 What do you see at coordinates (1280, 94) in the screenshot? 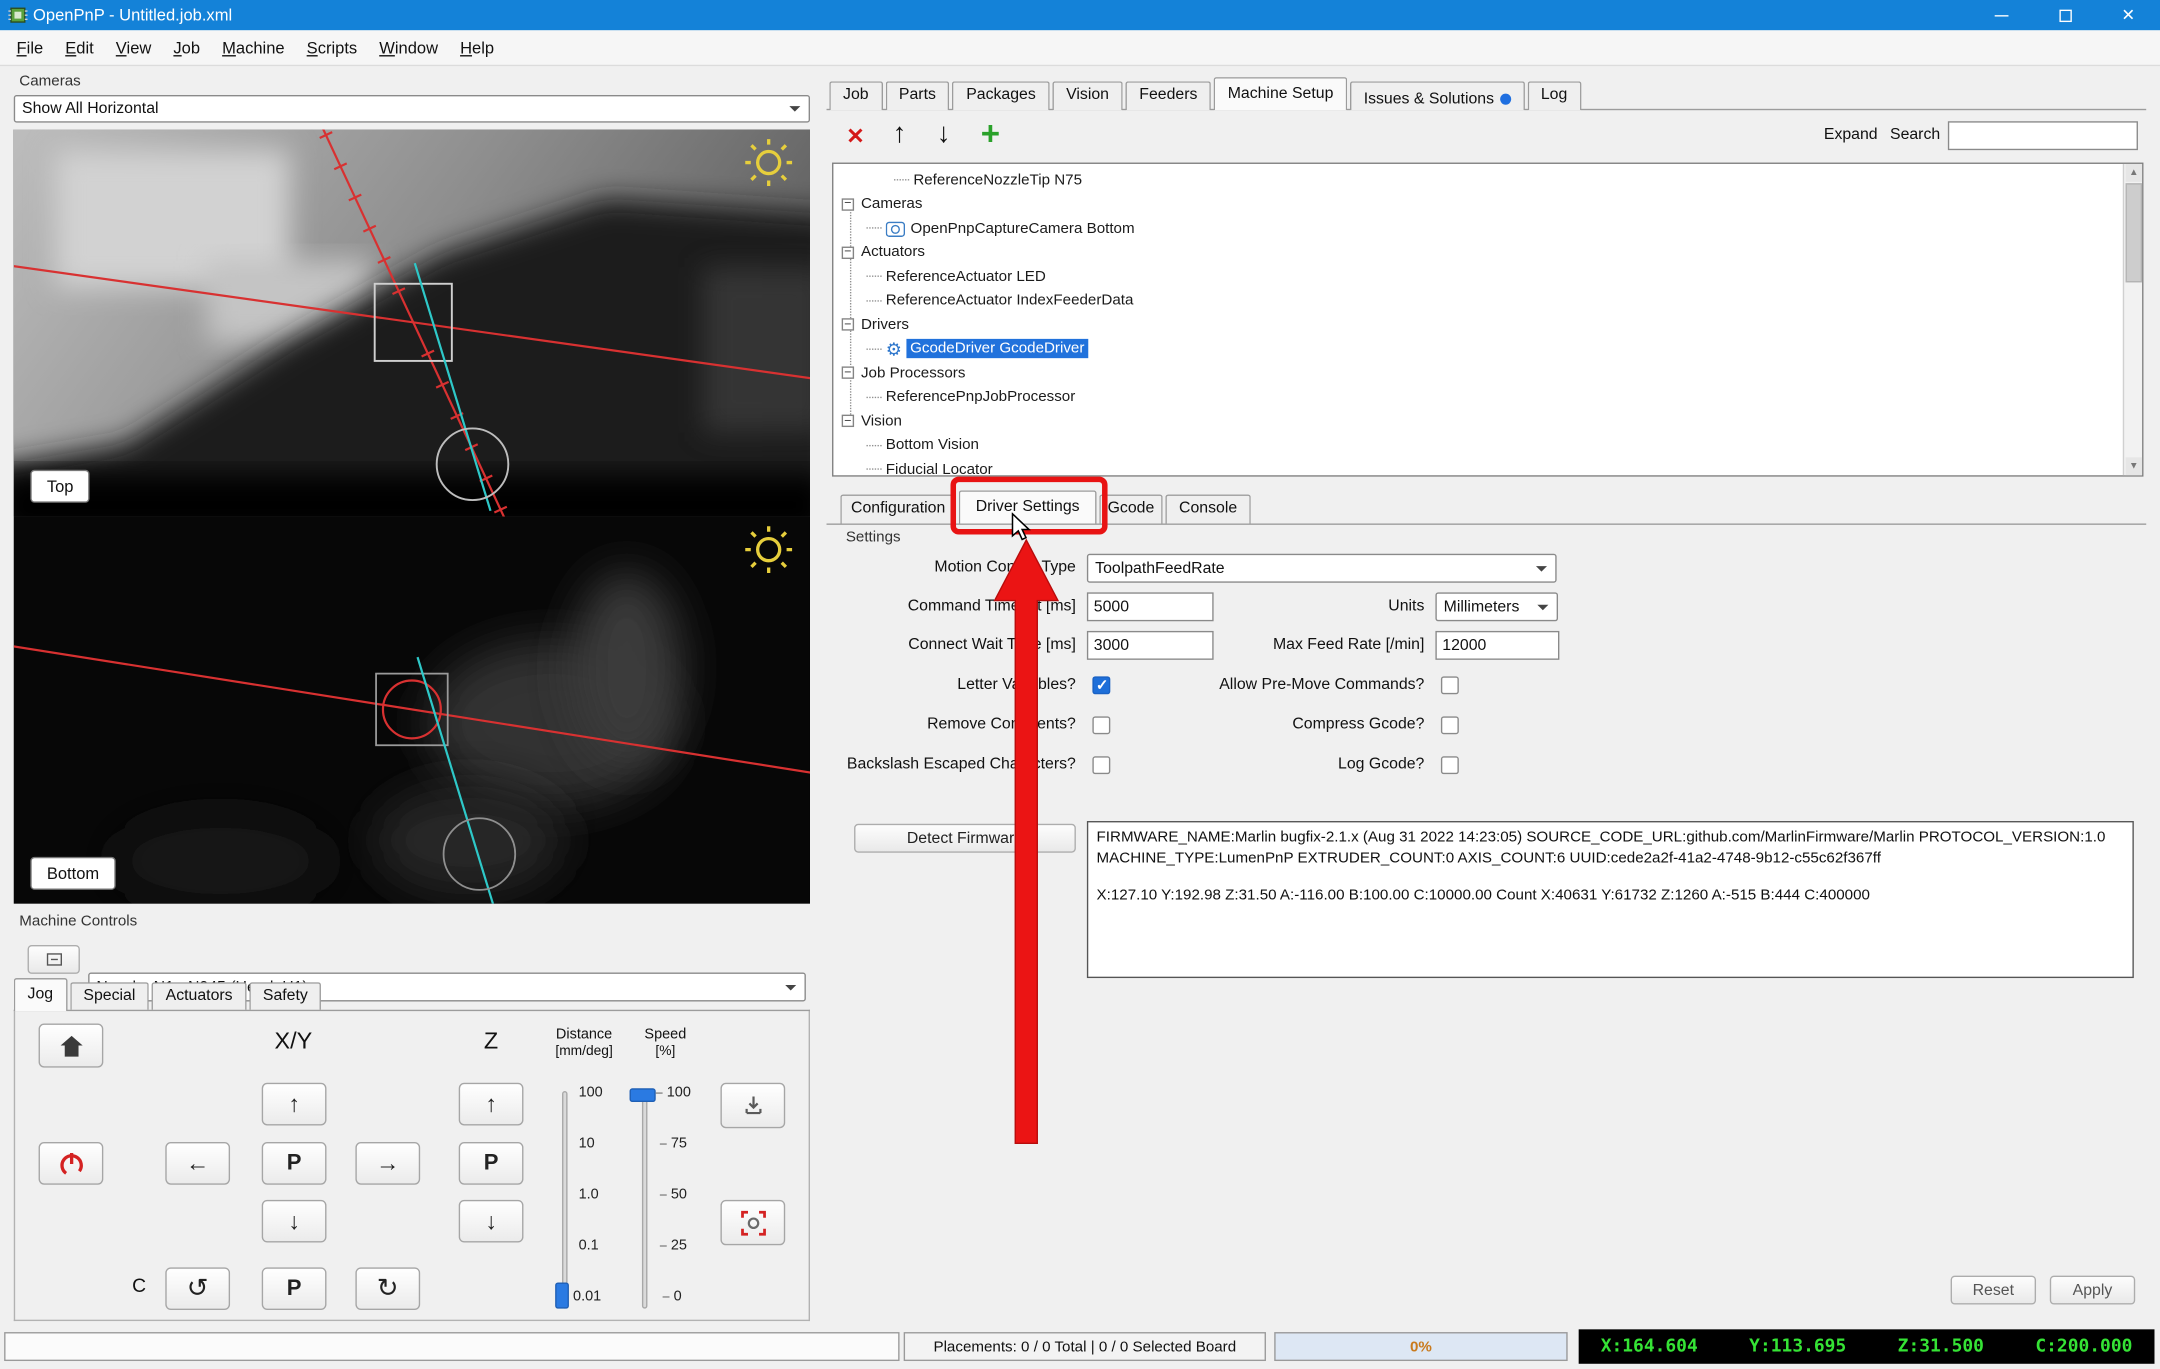
I see `tab-machine-setup: Machine Setup` at bounding box center [1280, 94].